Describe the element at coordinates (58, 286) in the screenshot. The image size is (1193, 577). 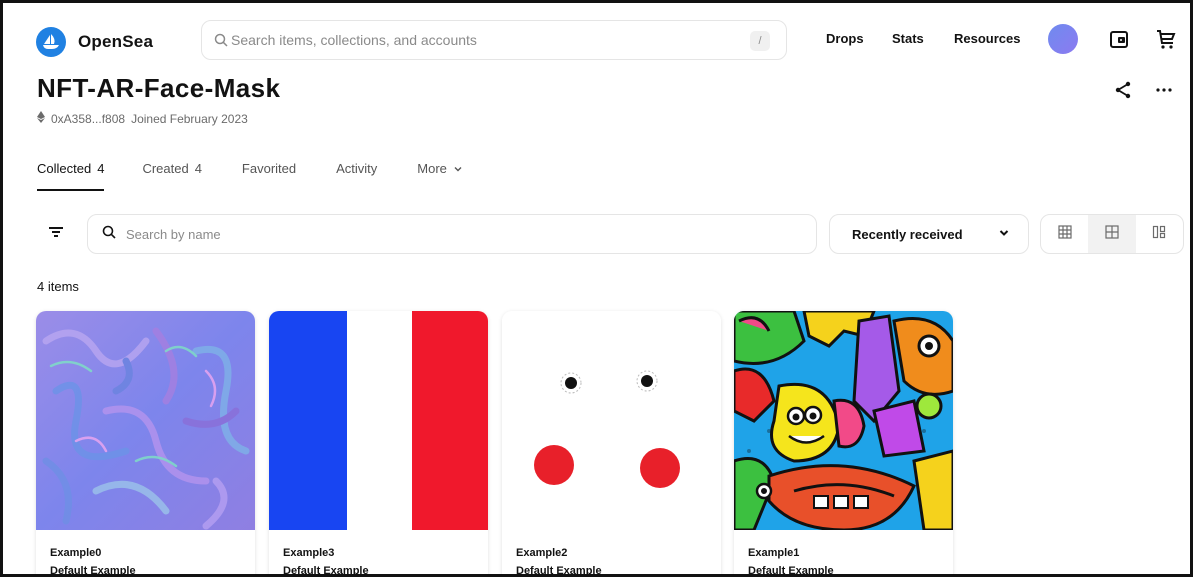
I see `items-count: 4 items` at that location.